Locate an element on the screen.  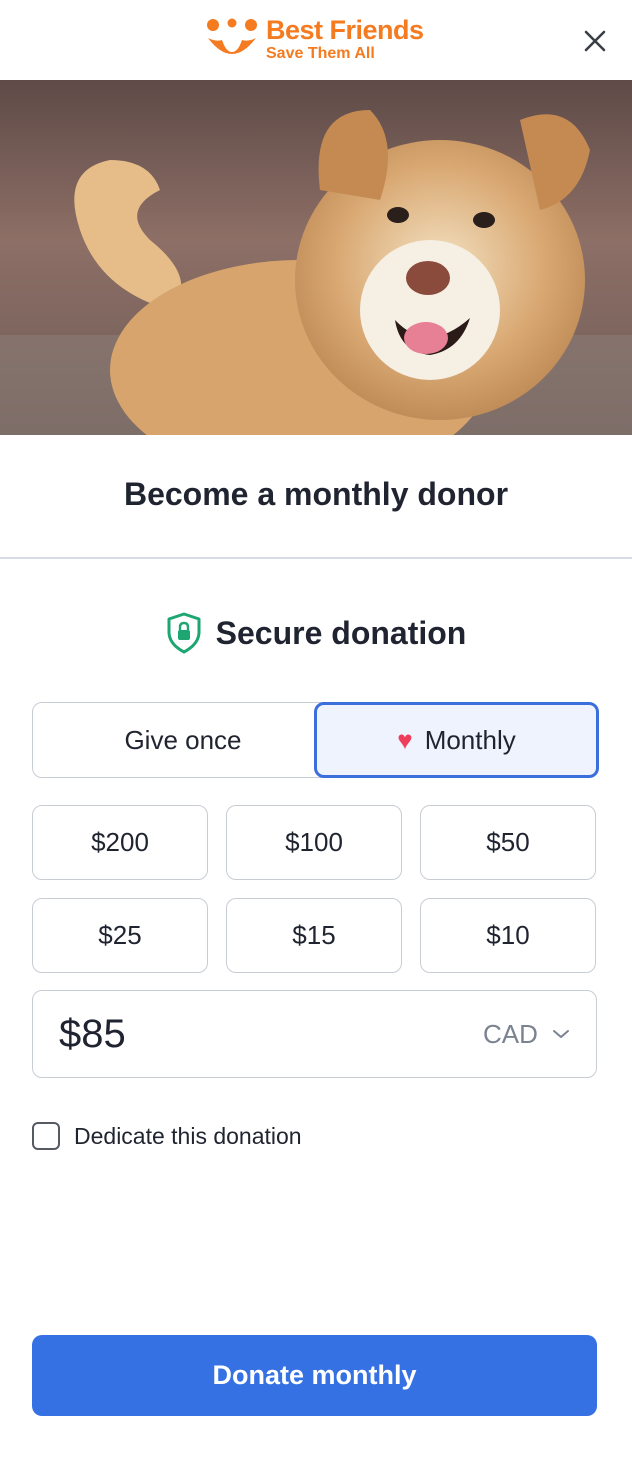
header: Best Friends Save Them All is located at coordinates (316, 40).